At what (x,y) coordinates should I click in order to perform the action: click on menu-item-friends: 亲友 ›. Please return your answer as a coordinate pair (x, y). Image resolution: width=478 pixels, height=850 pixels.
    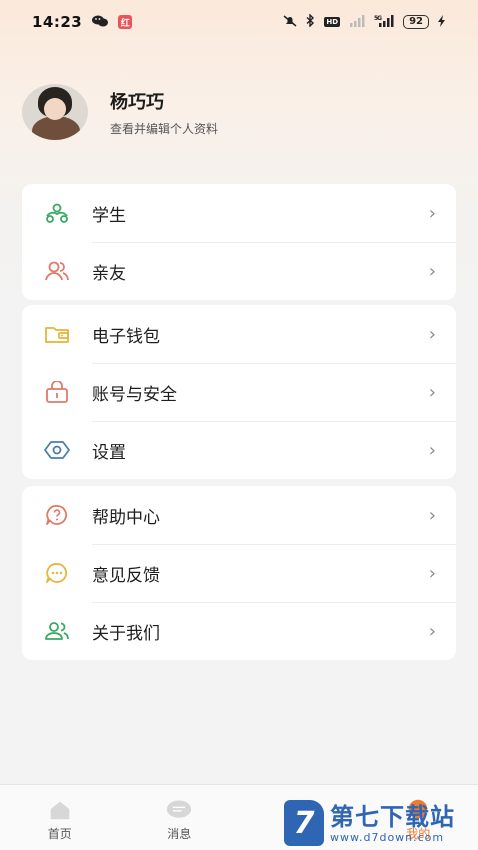
    Looking at the image, I should click on (239, 271).